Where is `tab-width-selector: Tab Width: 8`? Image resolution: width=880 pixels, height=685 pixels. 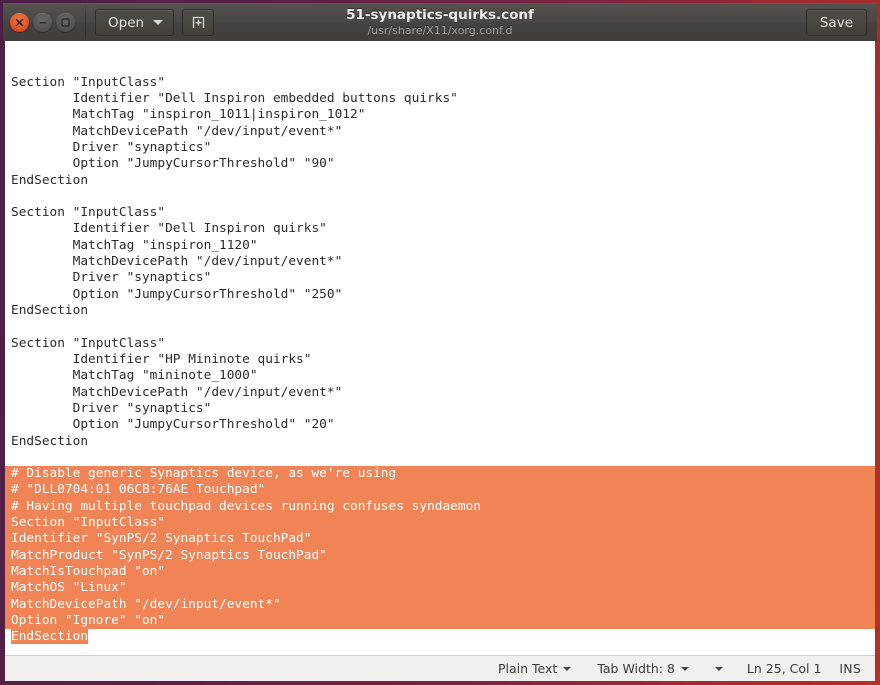
tab-width-selector: Tab Width: 8 is located at coordinates (643, 668).